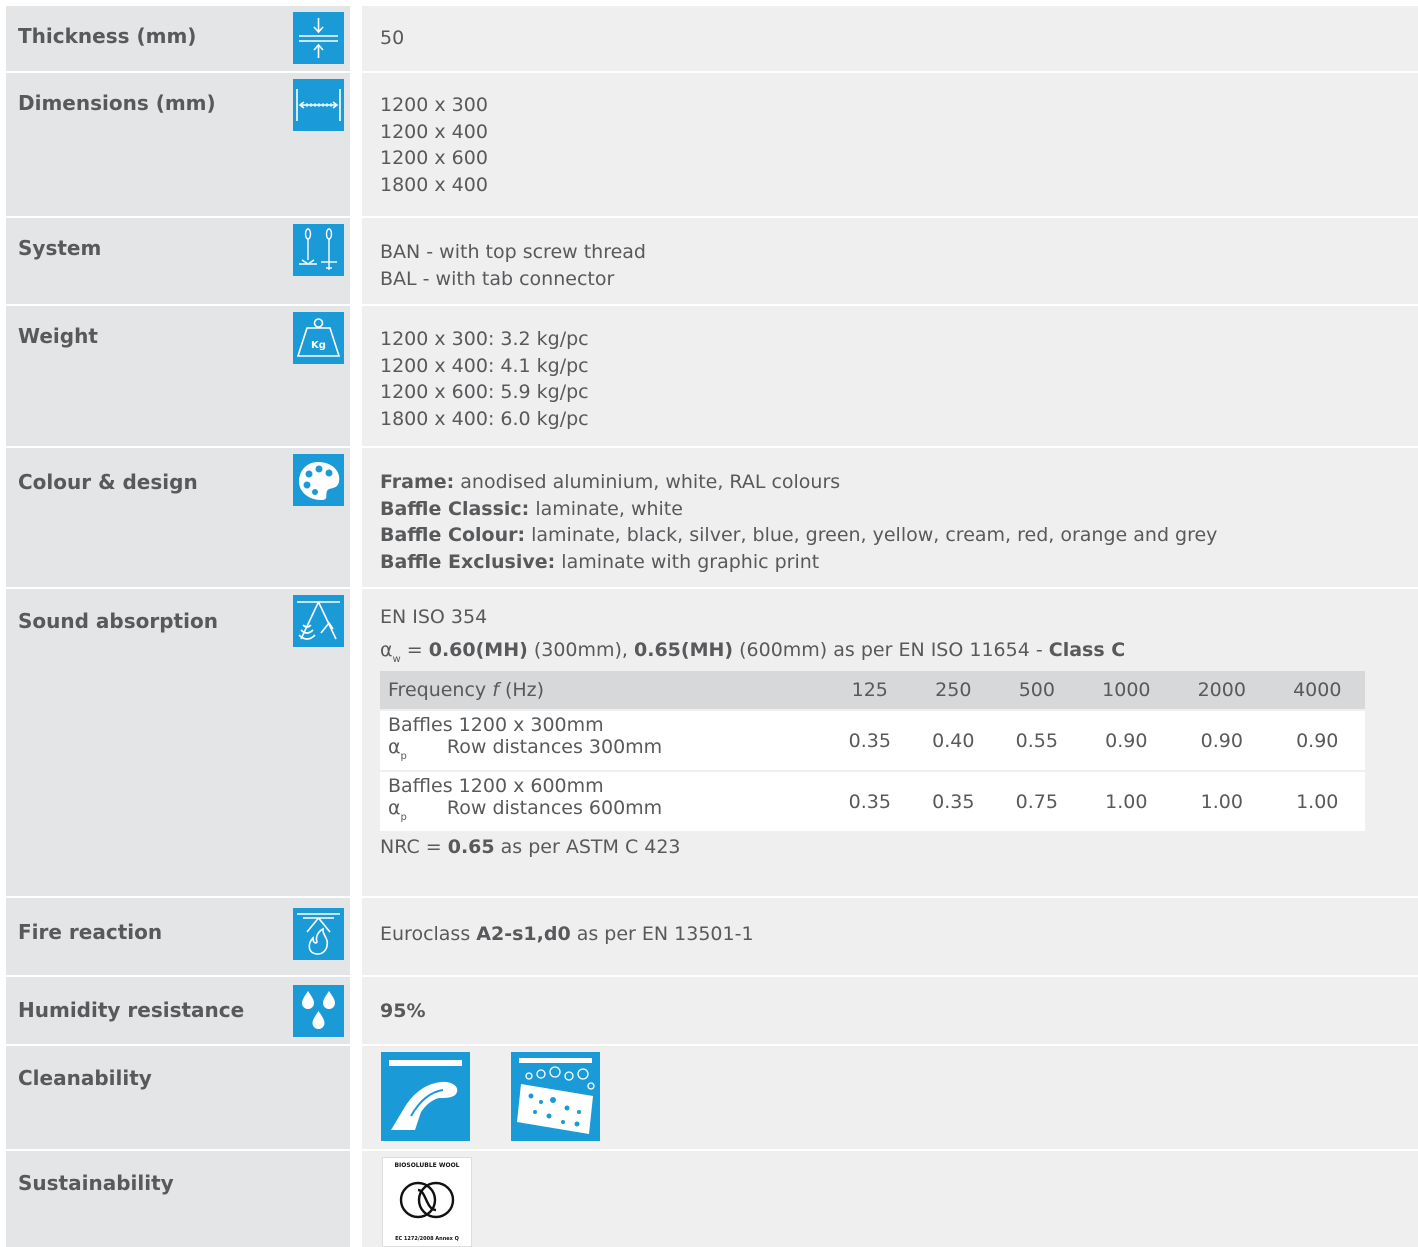 The image size is (1418, 1247). I want to click on row-label: Sustainability, so click(96, 1183).